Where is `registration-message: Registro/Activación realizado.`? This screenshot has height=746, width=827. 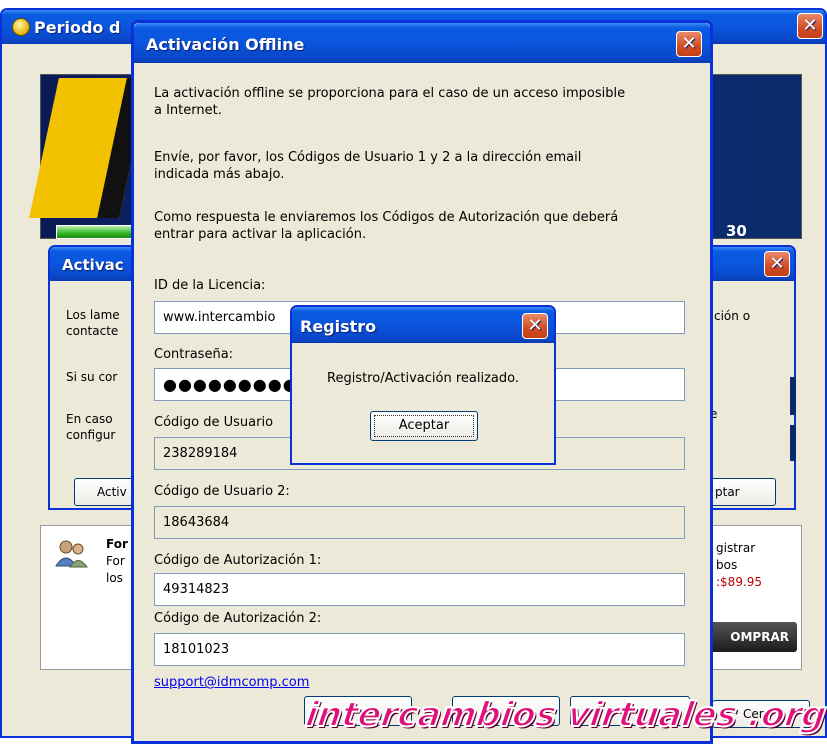 registration-message: Registro/Activación realizado. is located at coordinates (423, 378).